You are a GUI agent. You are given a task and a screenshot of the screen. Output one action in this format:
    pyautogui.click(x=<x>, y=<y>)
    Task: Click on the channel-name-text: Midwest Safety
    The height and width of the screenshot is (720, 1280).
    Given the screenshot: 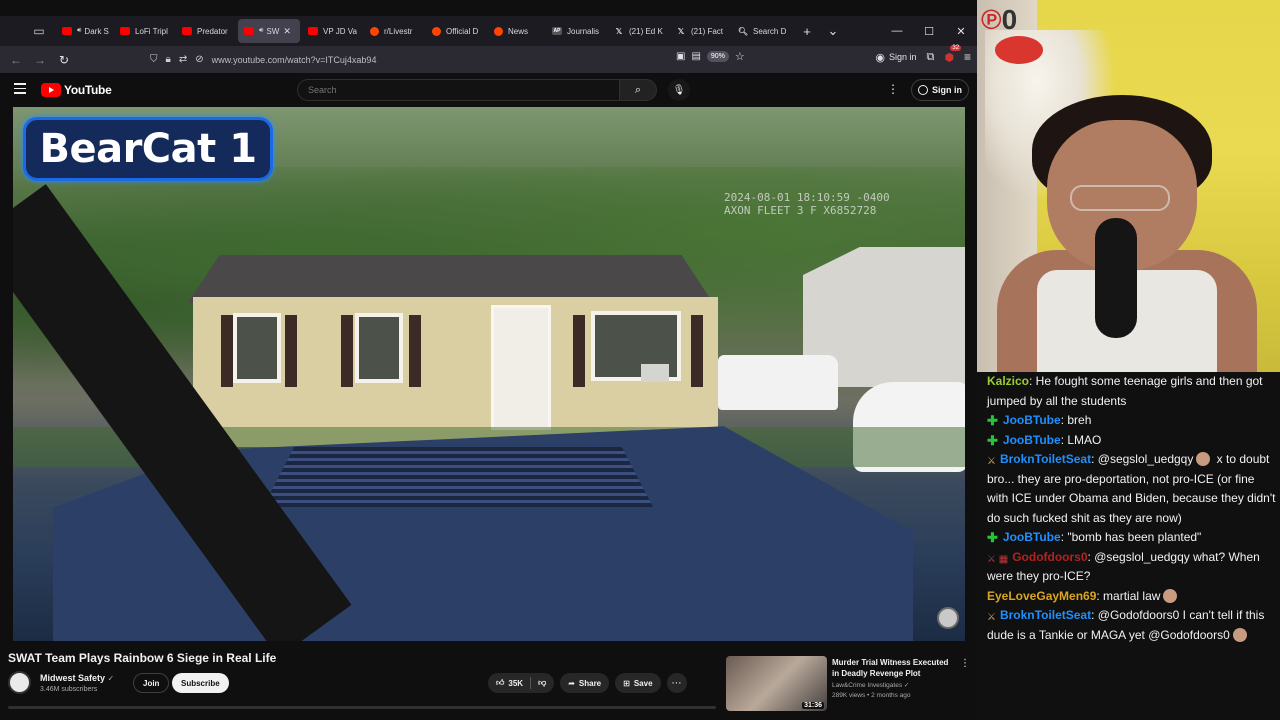 What is the action you would take?
    pyautogui.click(x=72, y=678)
    